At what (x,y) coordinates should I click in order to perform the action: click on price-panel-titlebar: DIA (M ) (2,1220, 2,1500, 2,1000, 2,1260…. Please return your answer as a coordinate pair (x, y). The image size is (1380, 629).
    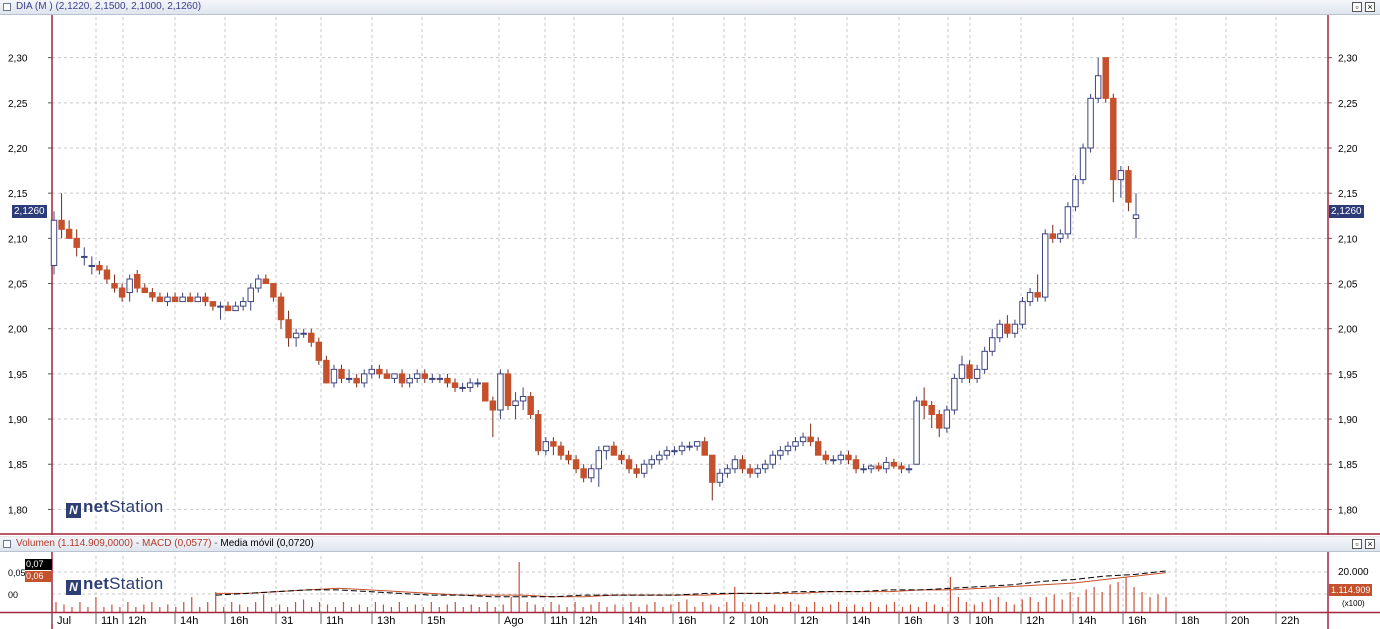
    Looking at the image, I should click on (690, 7).